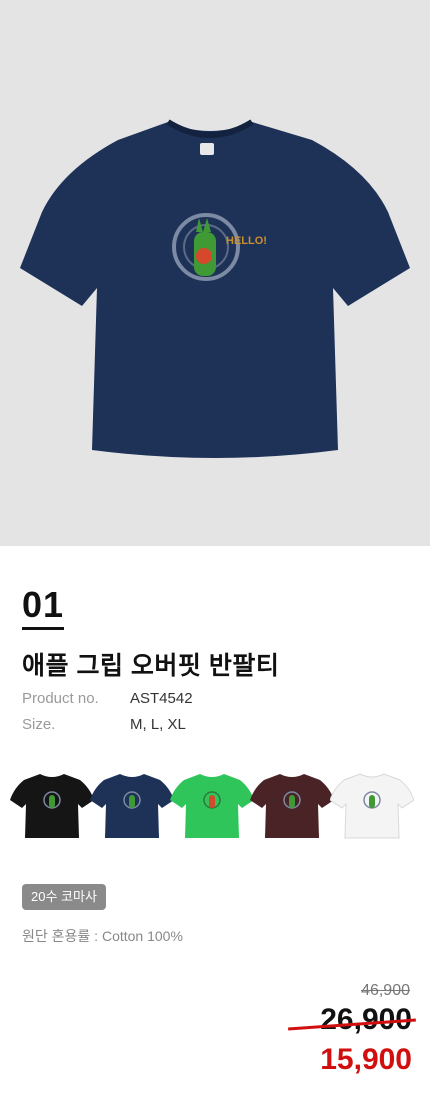 This screenshot has height=1100, width=430. Describe the element at coordinates (158, 724) in the screenshot. I see `spec-value-size: M, L, XL` at that location.